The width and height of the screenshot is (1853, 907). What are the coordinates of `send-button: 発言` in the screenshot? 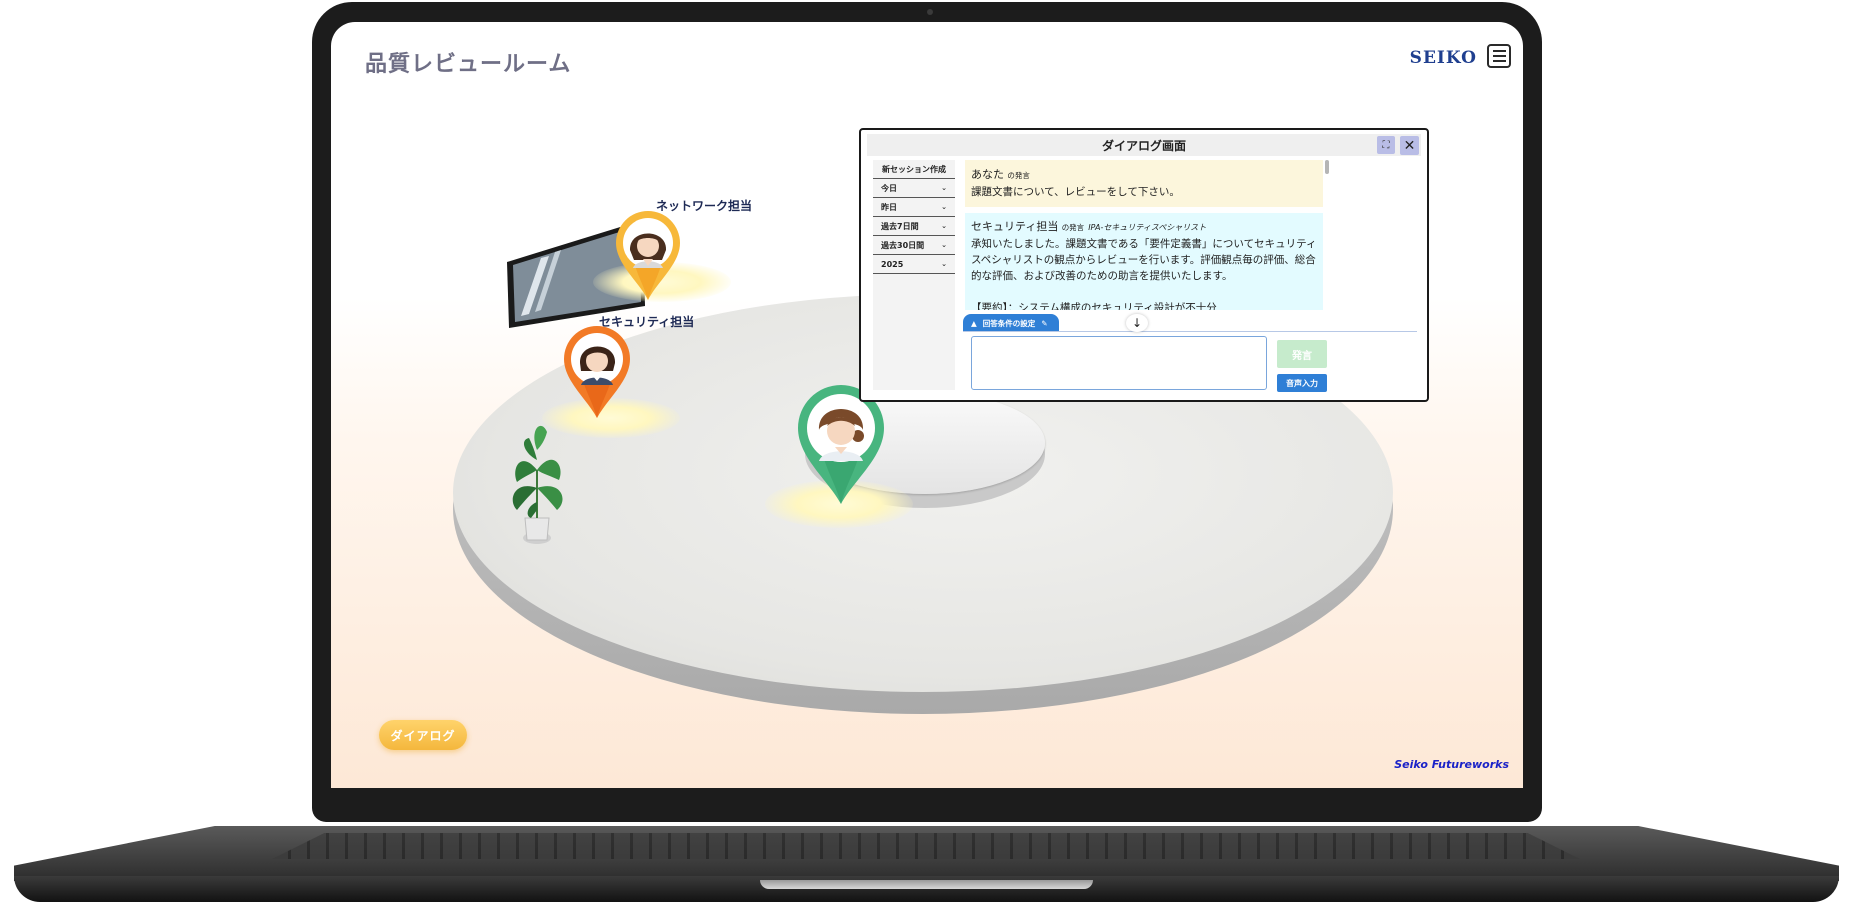 It's located at (1302, 354).